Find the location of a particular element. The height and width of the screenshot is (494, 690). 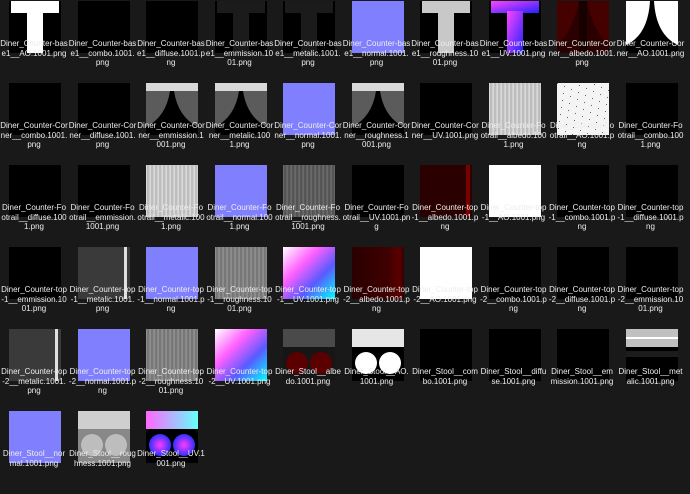

file-item: Diner_Counter-top-2__normal.1001.png is located at coordinates (103, 370).